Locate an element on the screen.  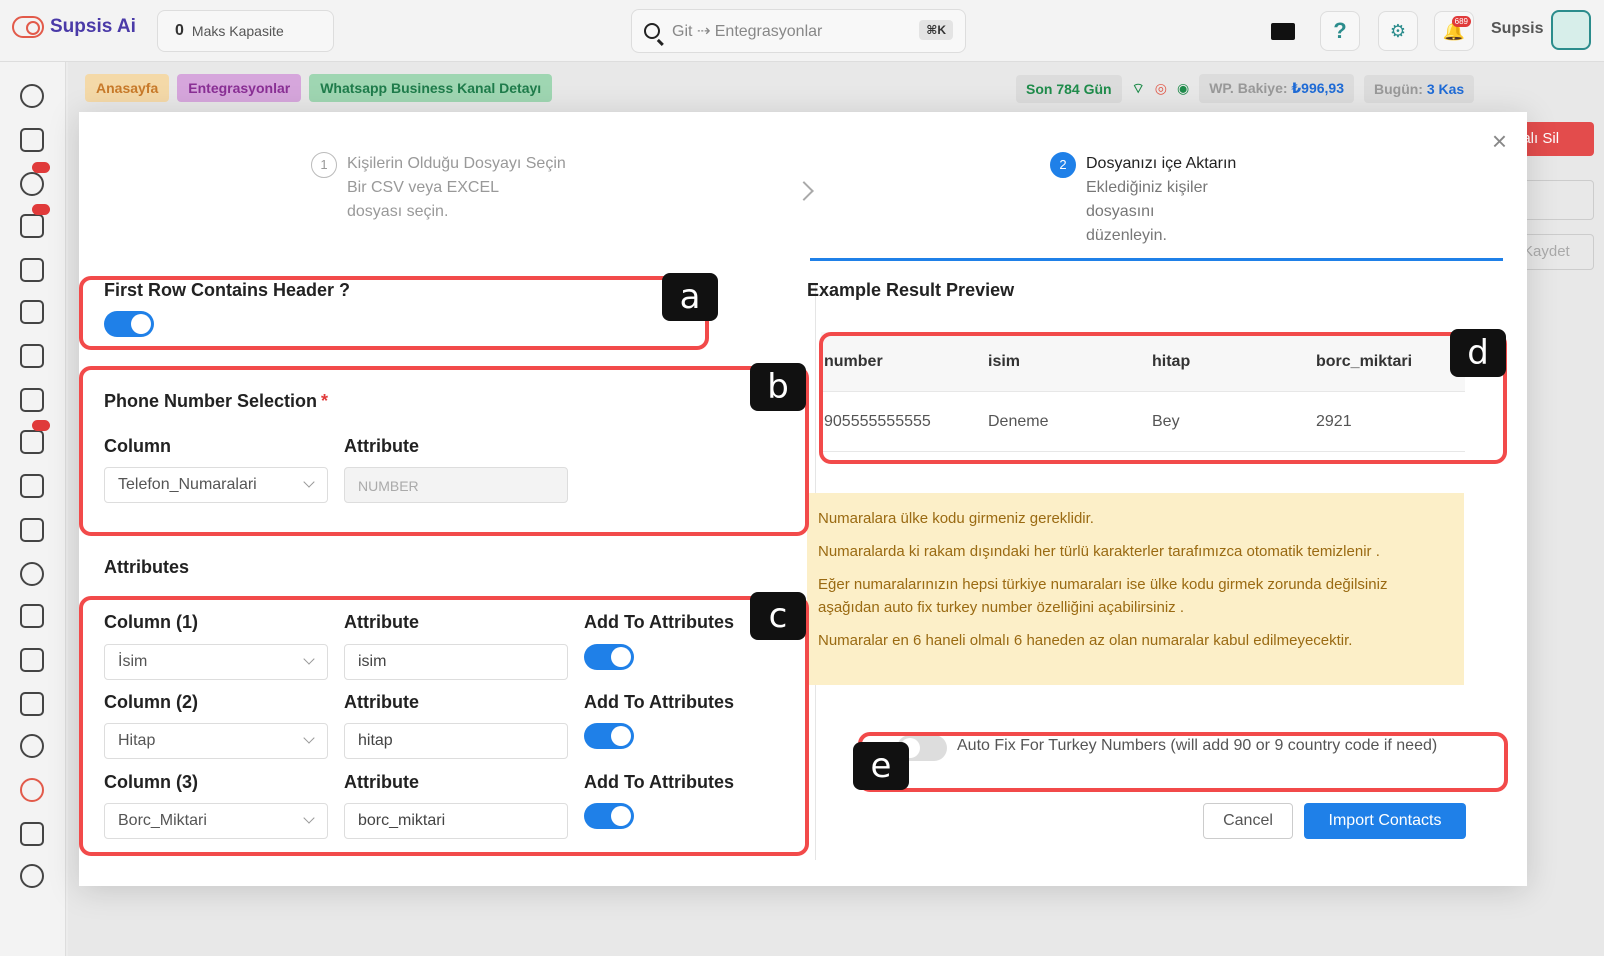
wifi-icon: ⌔ is located at coordinates (1138, 87).